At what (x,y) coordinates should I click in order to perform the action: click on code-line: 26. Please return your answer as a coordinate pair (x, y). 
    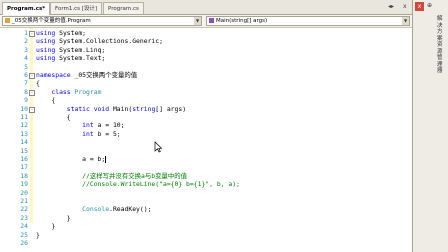
    Looking at the image, I should click on (205, 243).